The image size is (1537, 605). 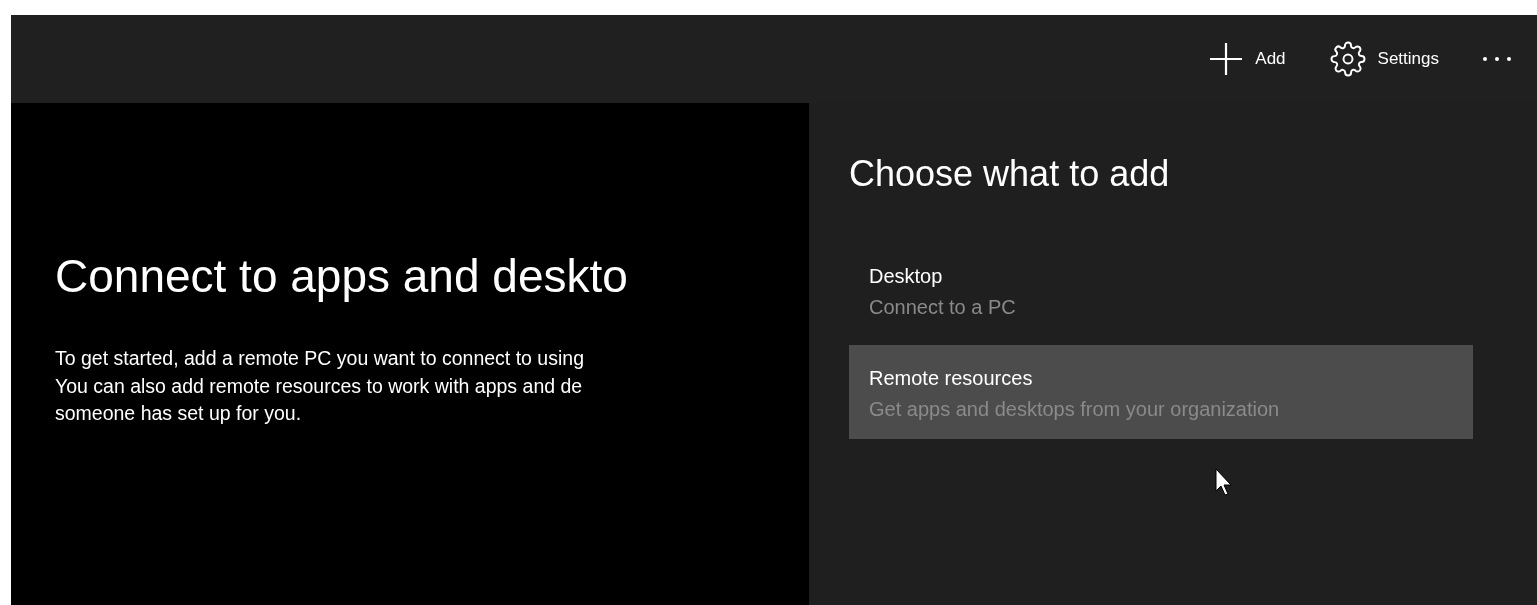 I want to click on flyout-title: Choose what to add, so click(x=1010, y=174).